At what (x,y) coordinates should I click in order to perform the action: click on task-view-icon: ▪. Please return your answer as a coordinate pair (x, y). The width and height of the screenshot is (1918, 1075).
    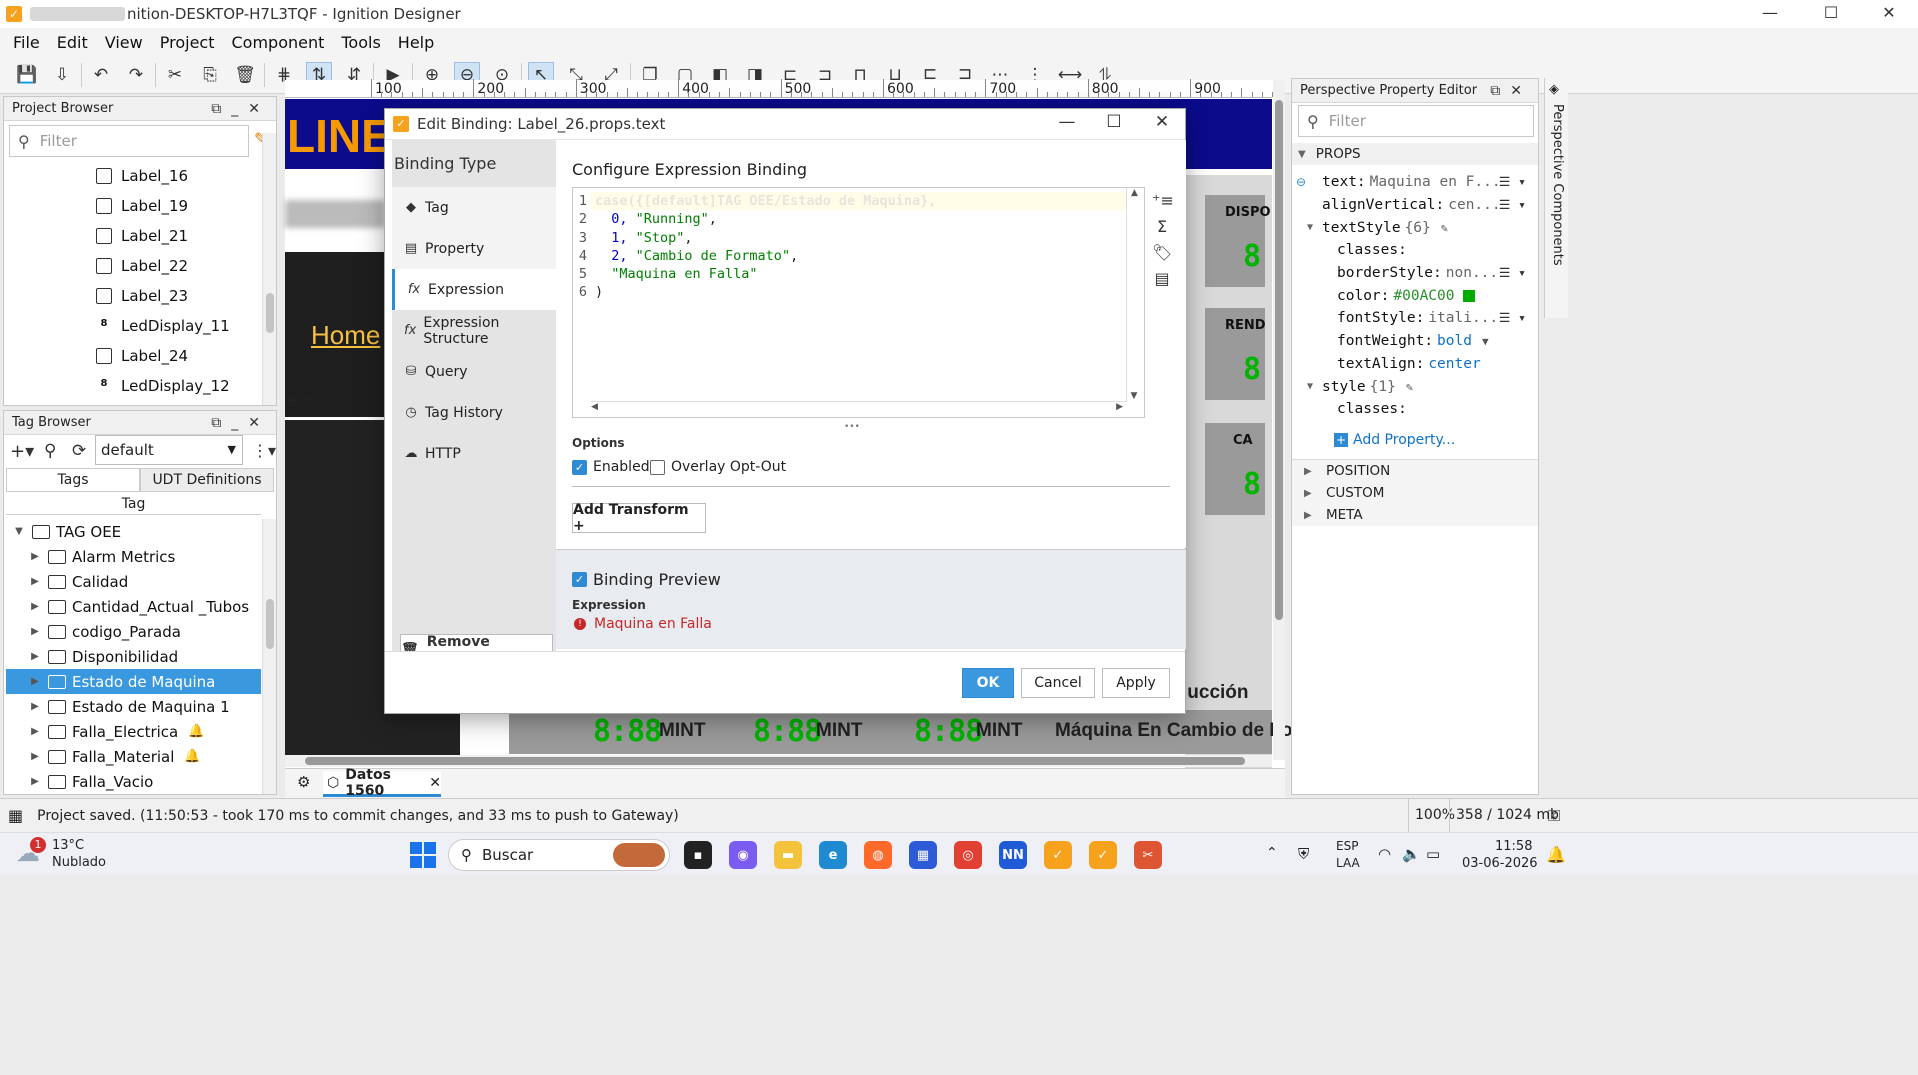
    Looking at the image, I should click on (698, 855).